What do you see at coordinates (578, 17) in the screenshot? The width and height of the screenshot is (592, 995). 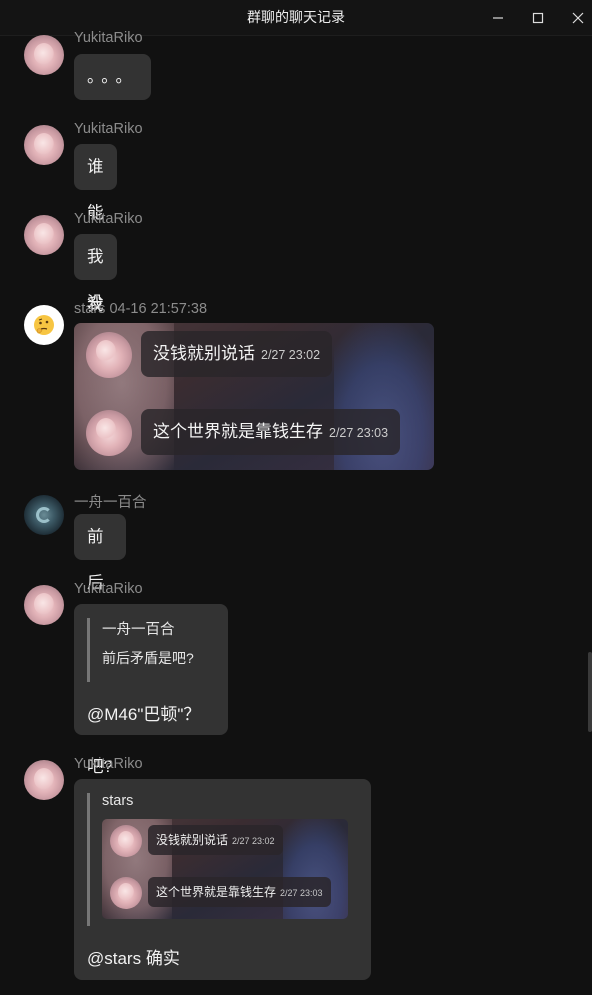 I see `close-icon` at bounding box center [578, 17].